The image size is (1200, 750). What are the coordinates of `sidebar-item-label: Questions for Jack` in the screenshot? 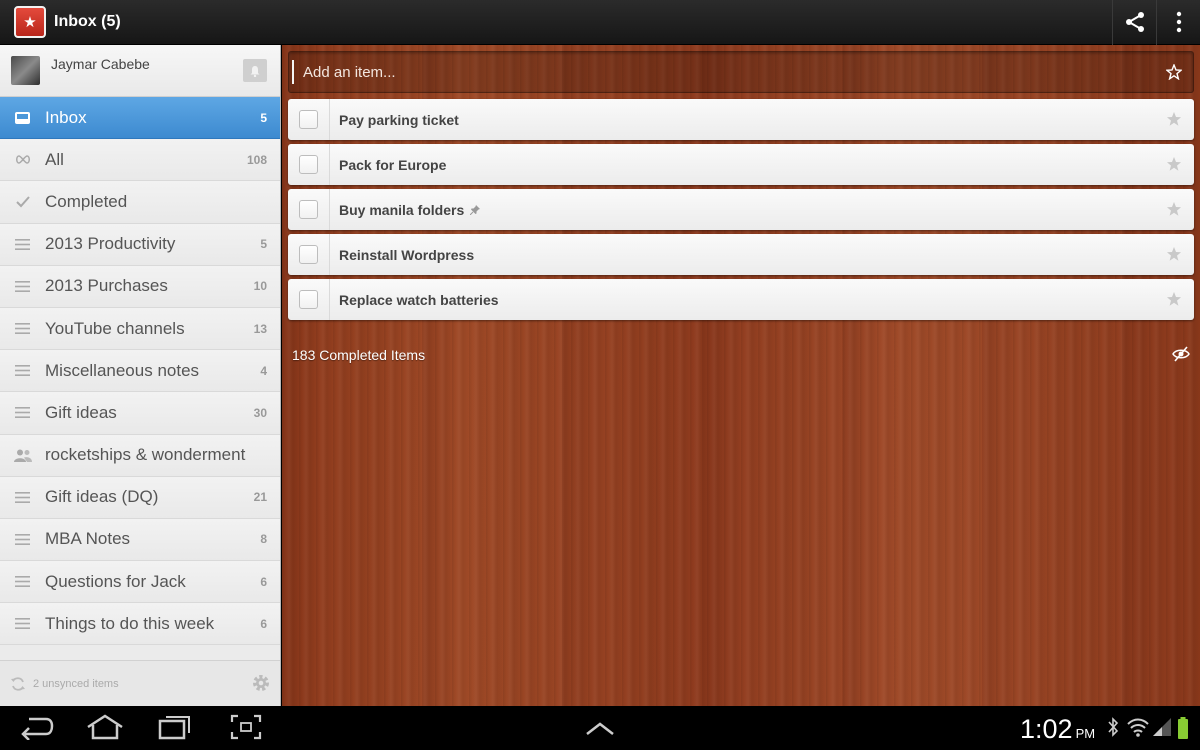 It's located at (115, 581).